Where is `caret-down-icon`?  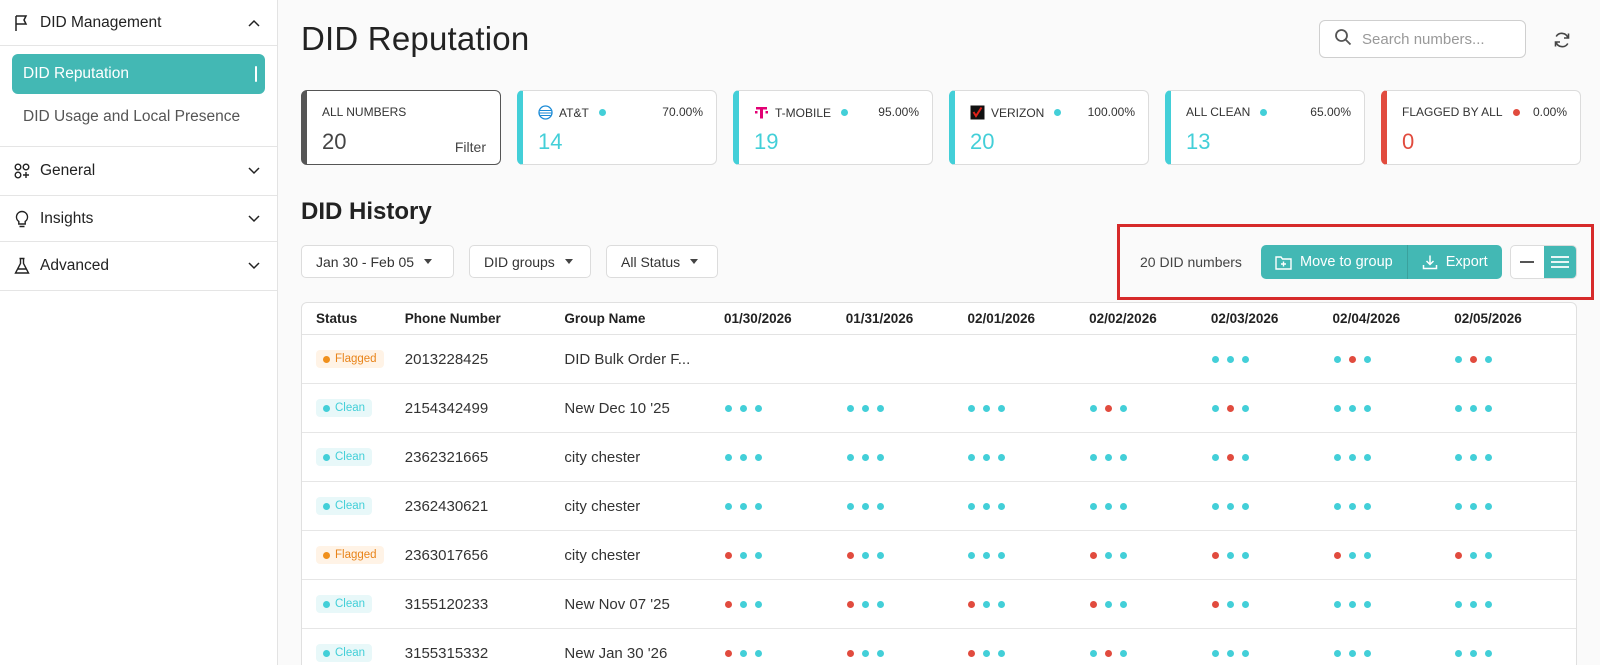
caret-down-icon is located at coordinates (568, 261).